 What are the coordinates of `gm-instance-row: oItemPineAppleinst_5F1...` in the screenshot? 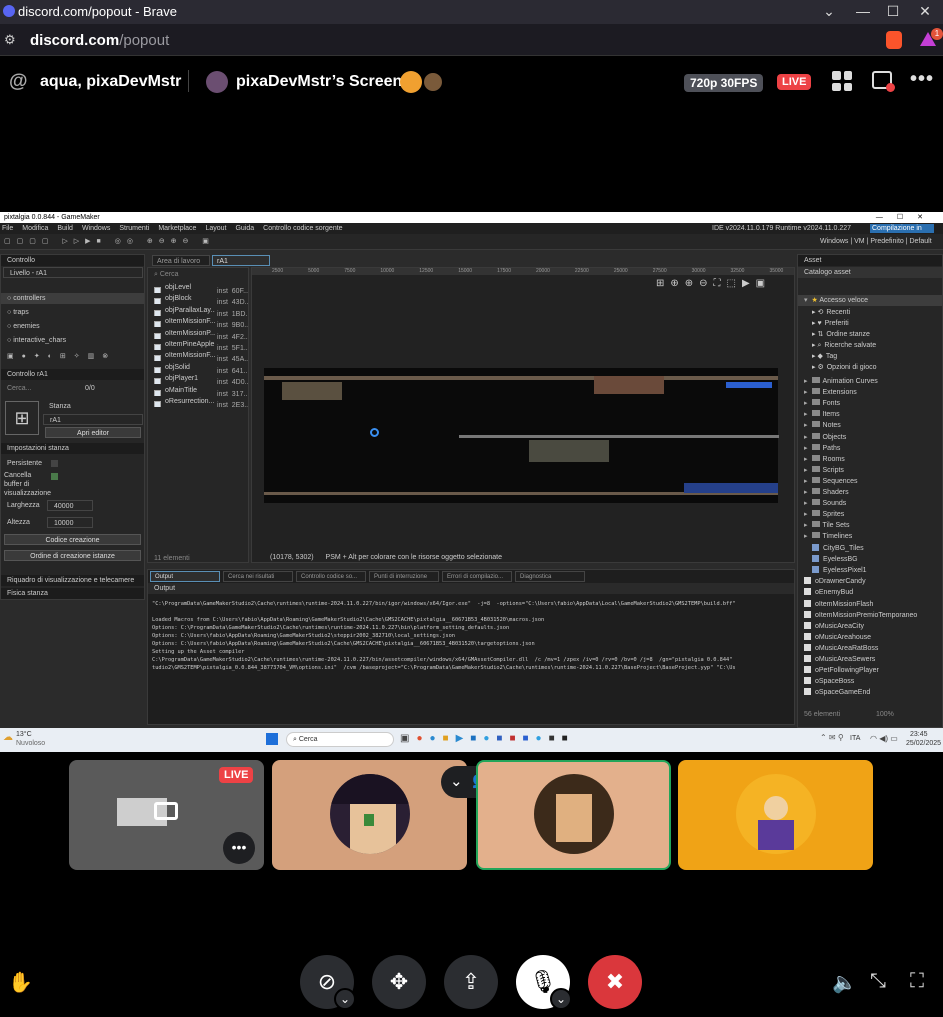 It's located at (198, 344).